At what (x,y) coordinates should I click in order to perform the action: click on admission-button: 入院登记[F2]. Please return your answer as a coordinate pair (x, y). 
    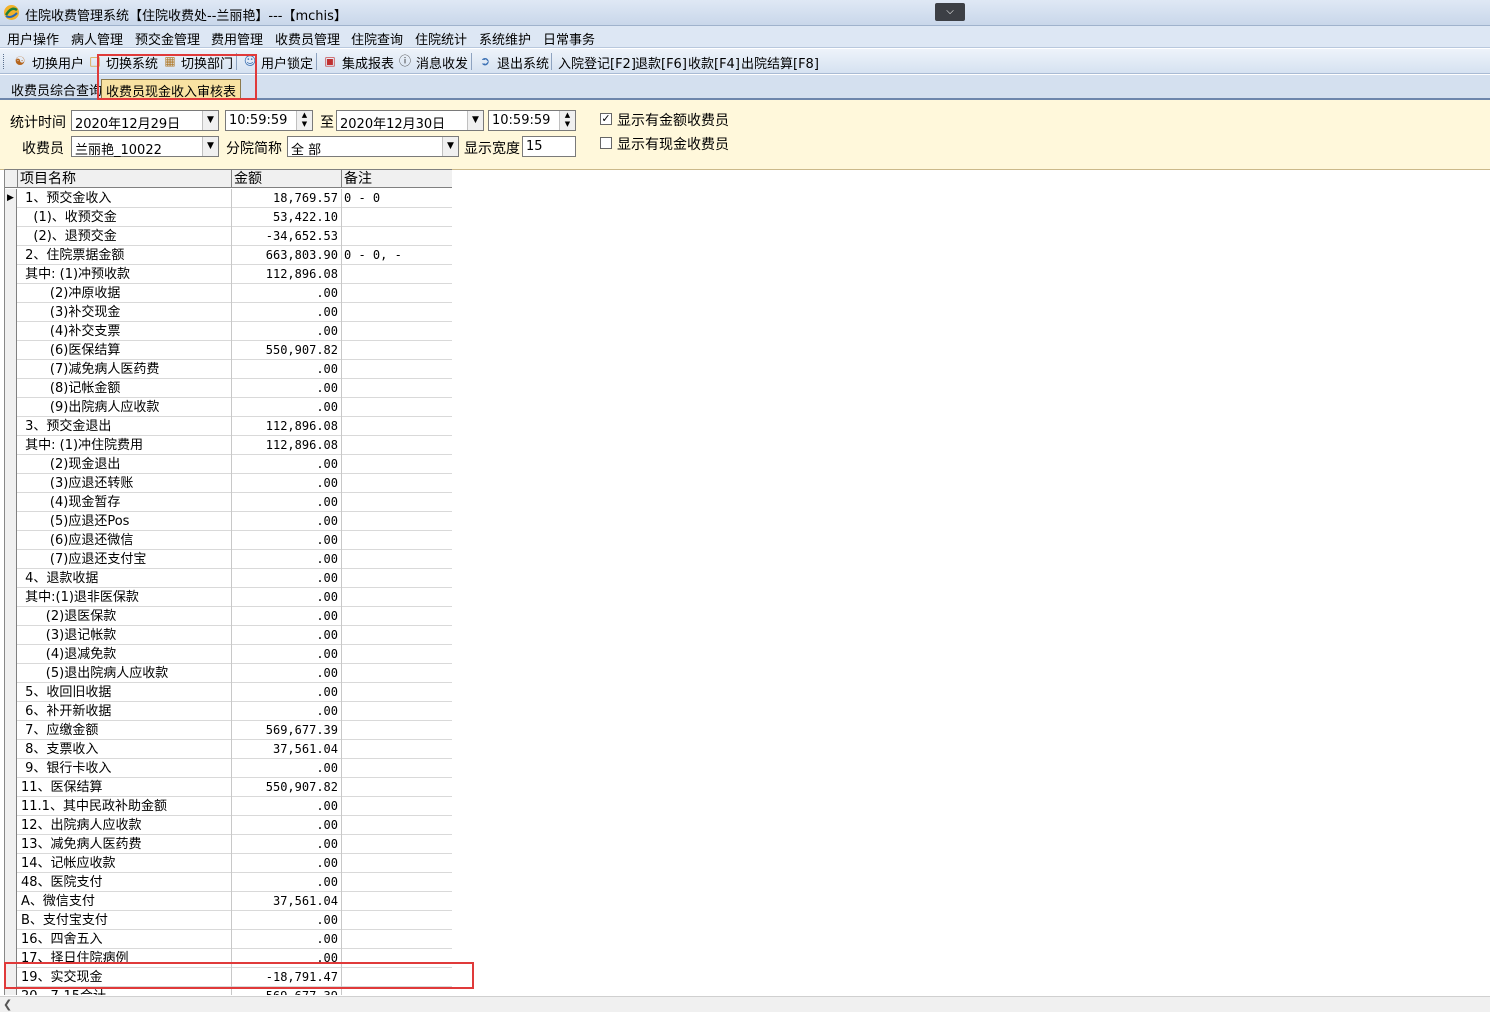
    Looking at the image, I should click on (597, 62).